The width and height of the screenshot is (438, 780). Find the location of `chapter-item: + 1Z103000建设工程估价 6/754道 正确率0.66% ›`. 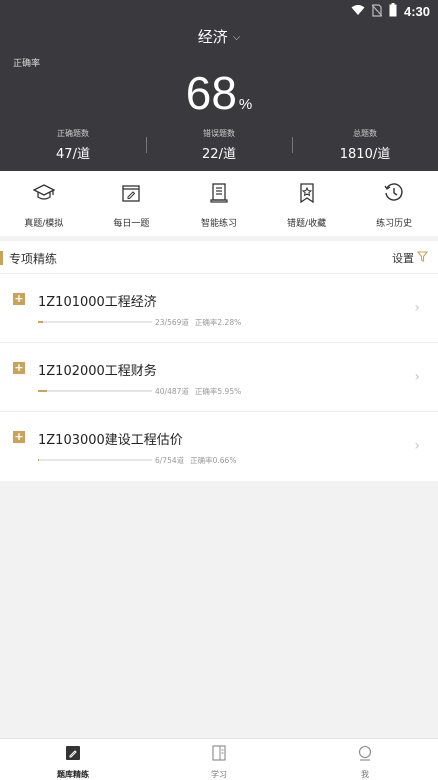

chapter-item: + 1Z103000建设工程估价 6/754道 正确率0.66% › is located at coordinates (219, 446).